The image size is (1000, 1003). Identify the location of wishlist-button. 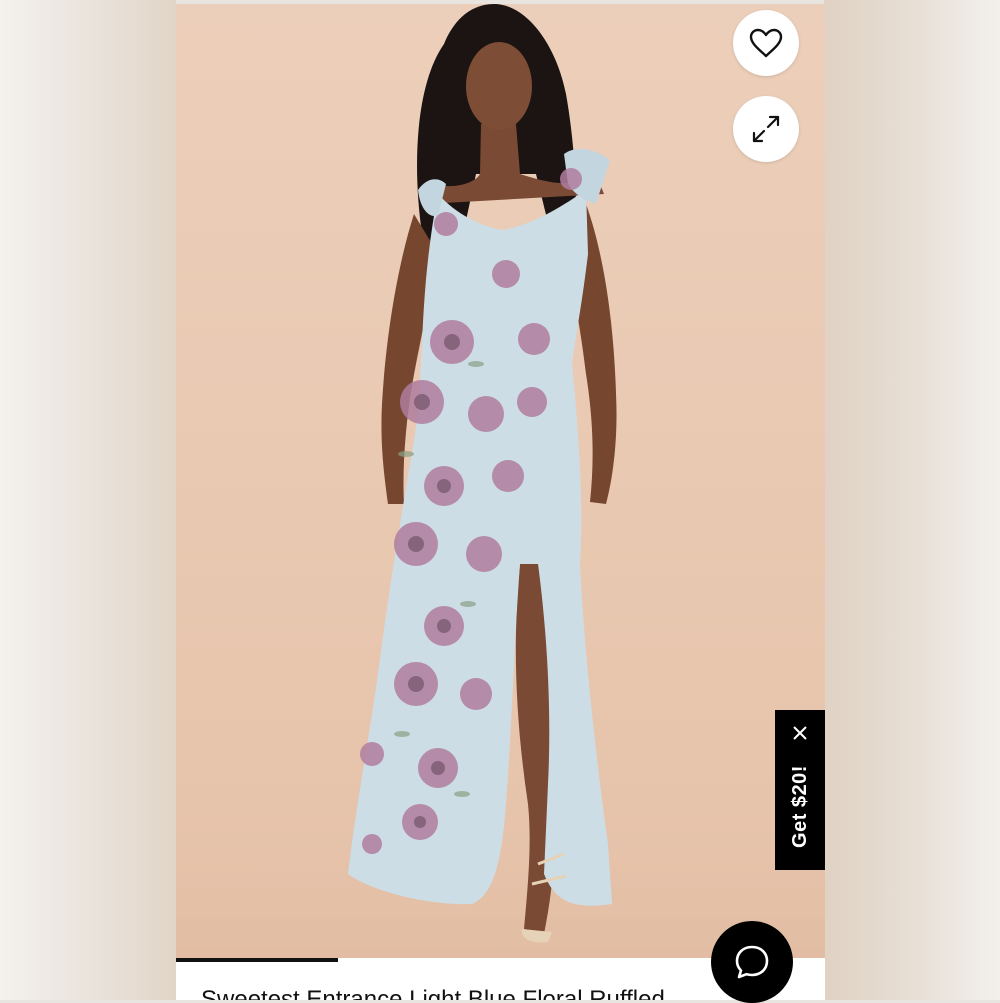
(766, 43).